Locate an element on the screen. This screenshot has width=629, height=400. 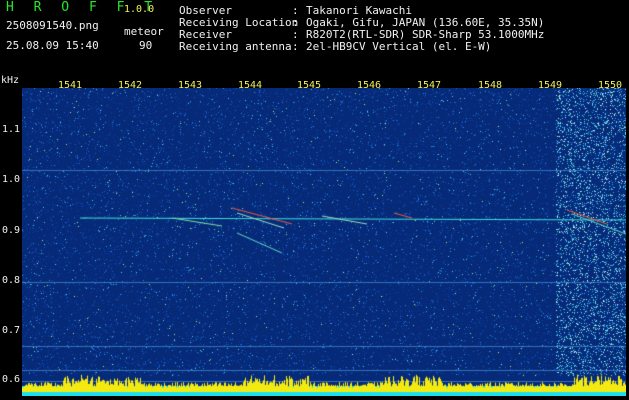
y-tick-label: 0.7 is located at coordinates (11, 330).